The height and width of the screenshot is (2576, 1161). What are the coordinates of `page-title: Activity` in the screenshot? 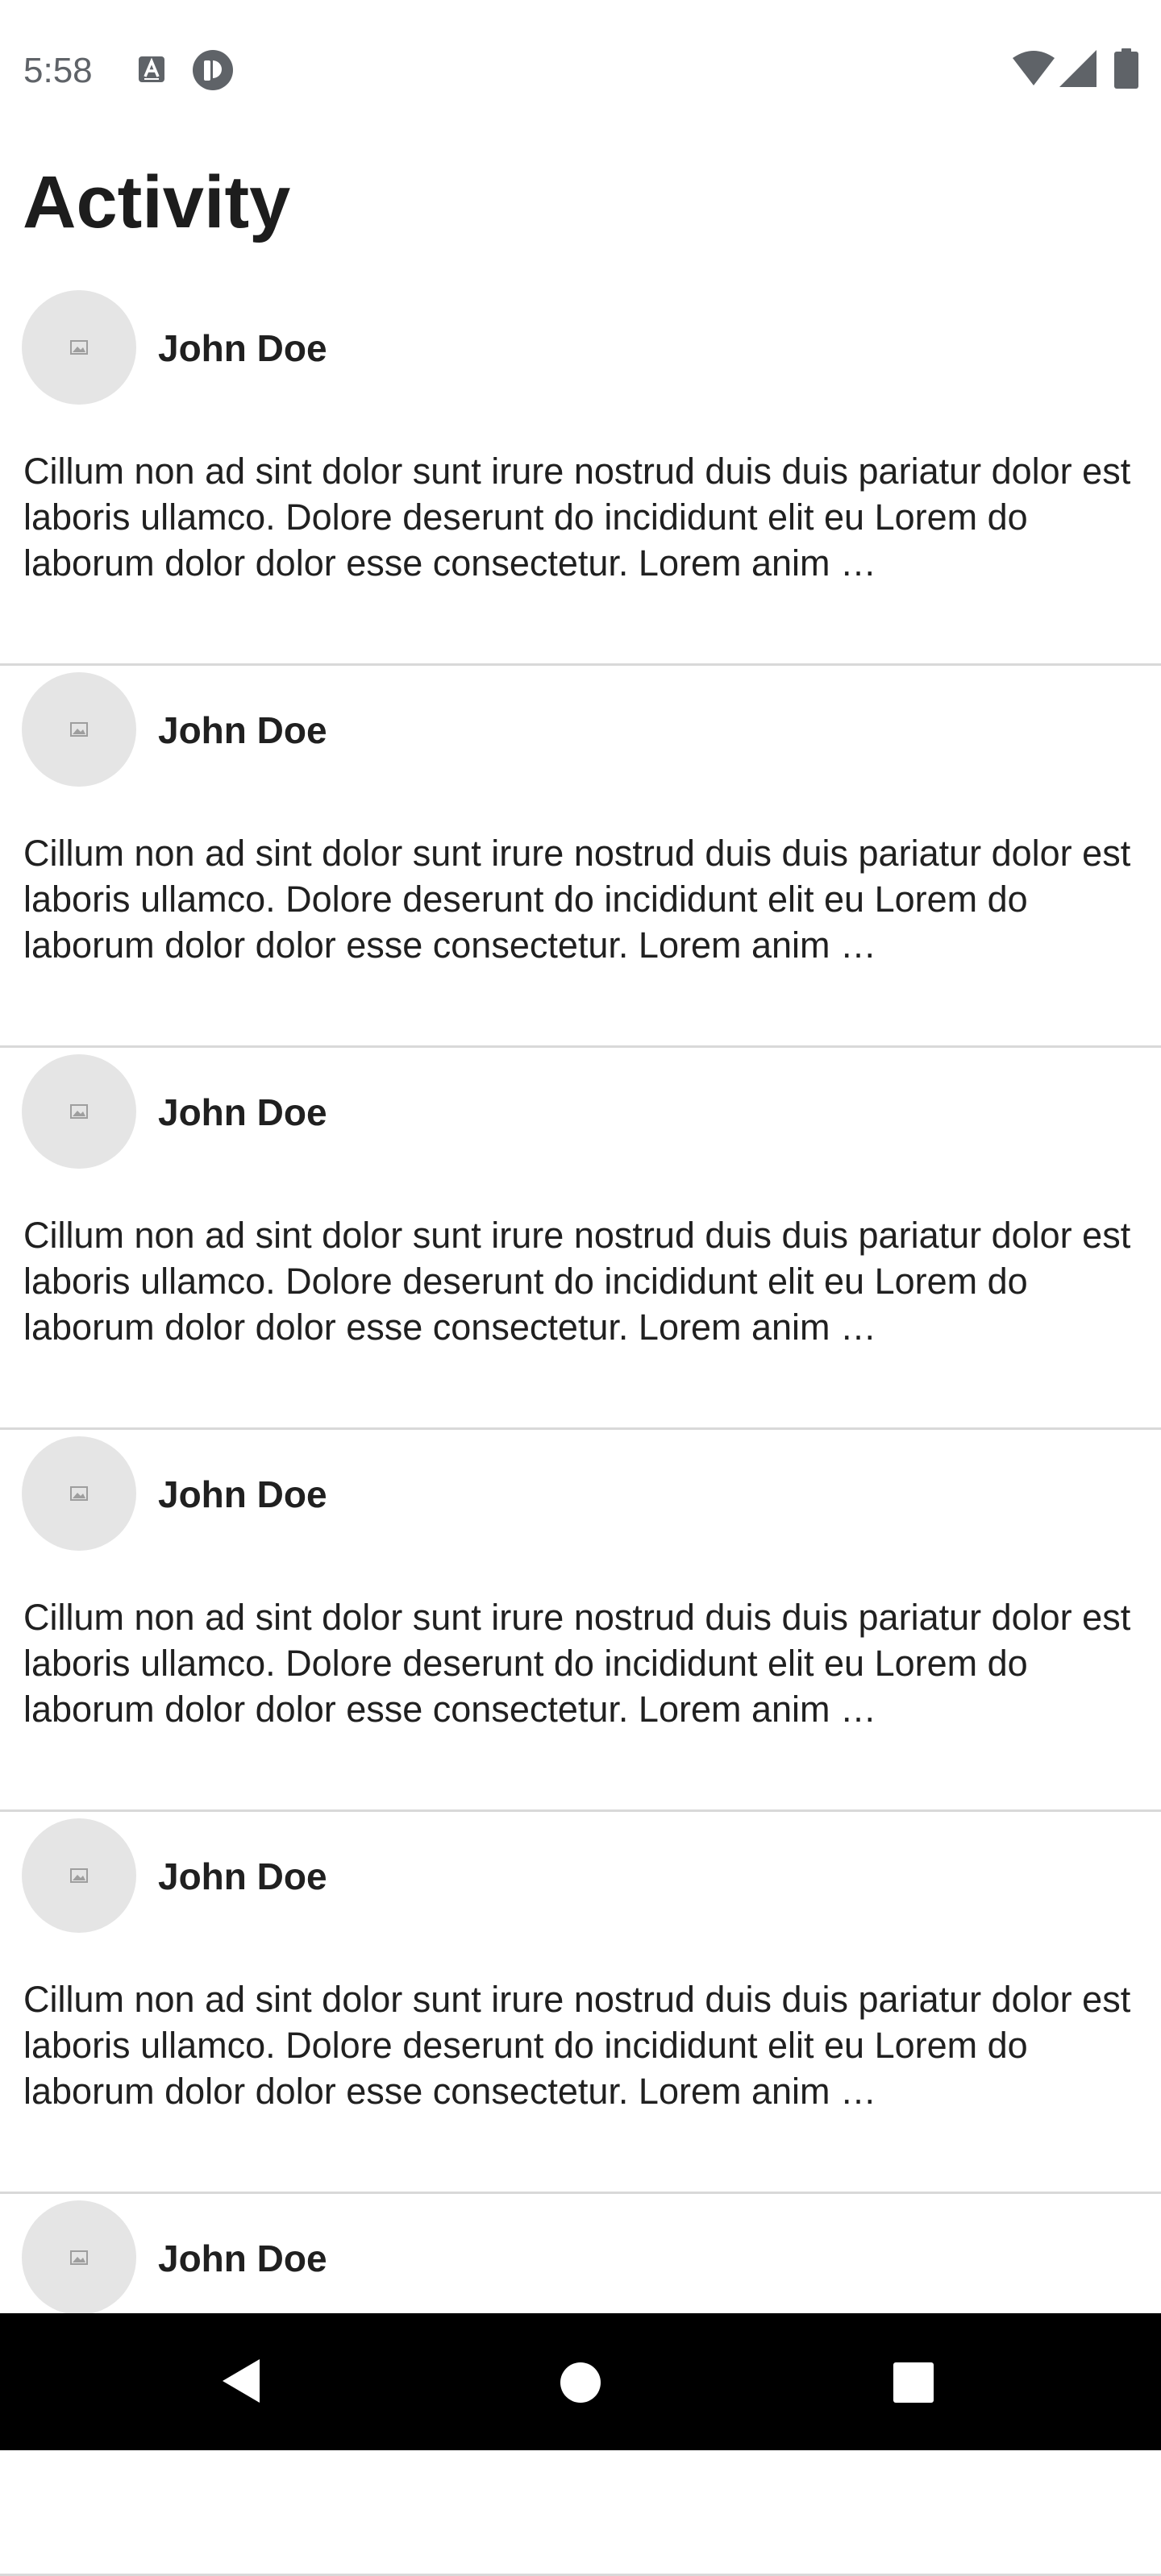 It's located at (157, 202).